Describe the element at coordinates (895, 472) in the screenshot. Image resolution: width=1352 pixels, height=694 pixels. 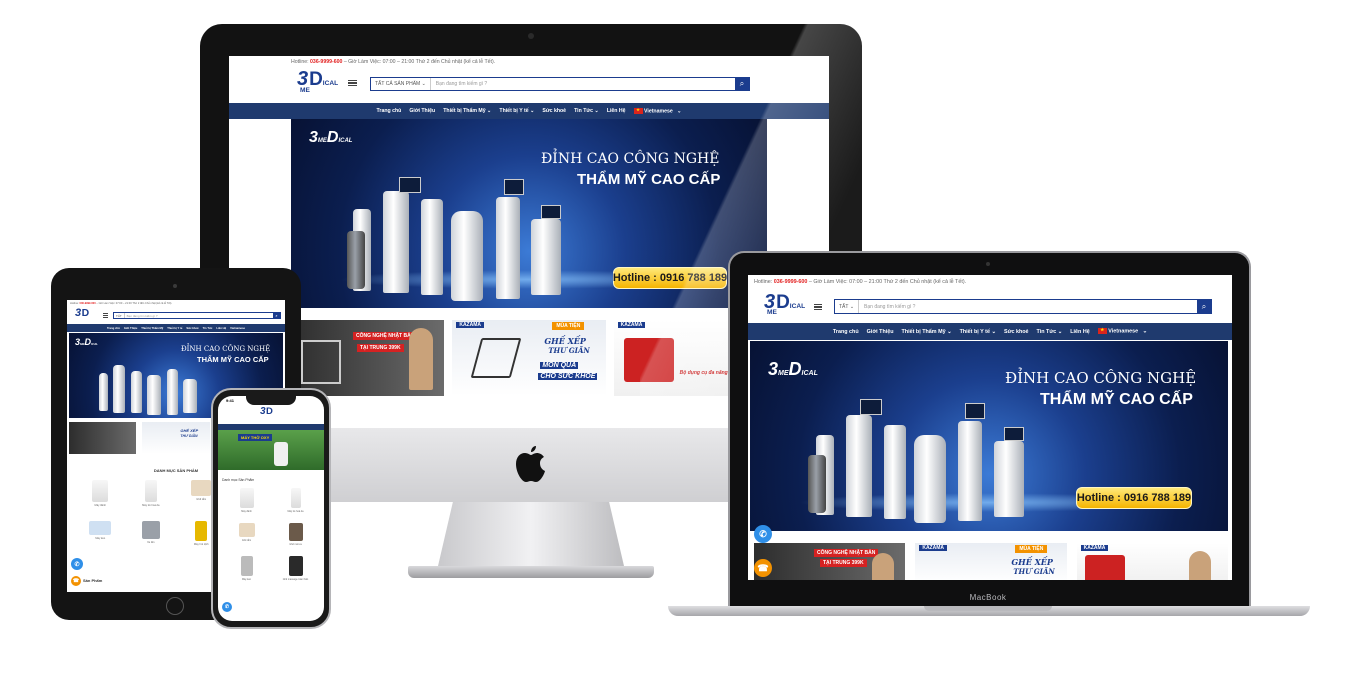
I see `machine-image` at that location.